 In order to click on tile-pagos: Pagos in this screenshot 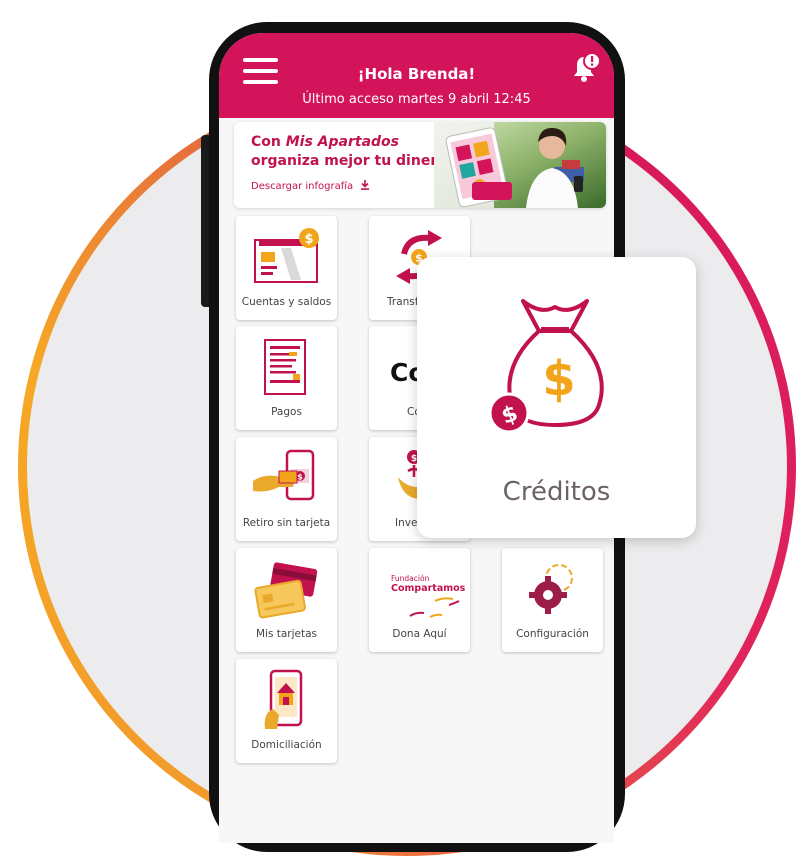, I will do `click(286, 378)`.